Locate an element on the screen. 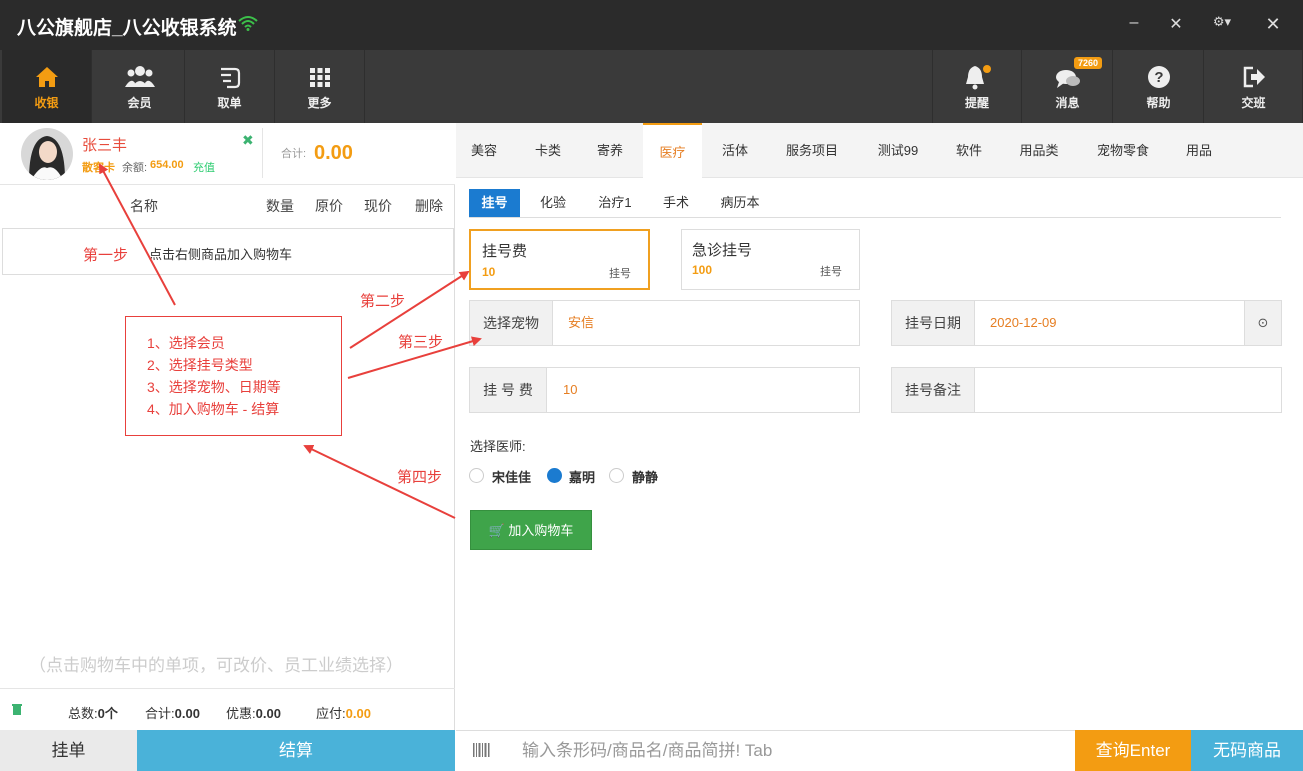 Image resolution: width=1303 pixels, height=771 pixels. category-tab: 卡类 is located at coordinates (548, 150).